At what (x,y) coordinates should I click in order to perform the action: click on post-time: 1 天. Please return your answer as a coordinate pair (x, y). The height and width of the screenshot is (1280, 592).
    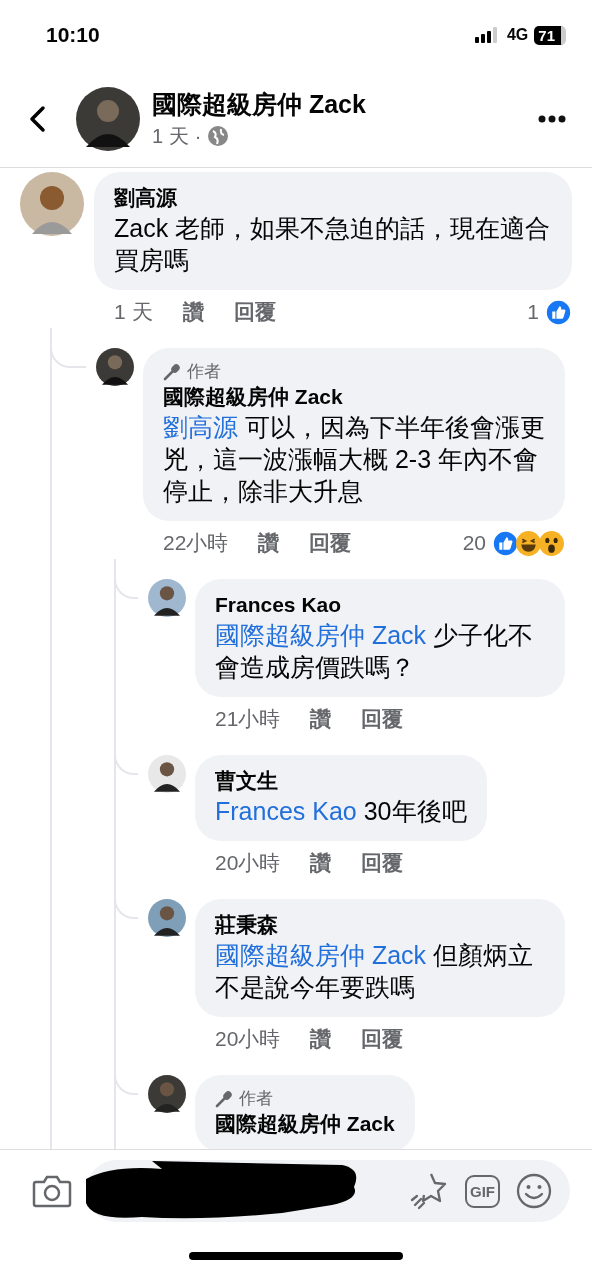
    Looking at the image, I should click on (170, 136).